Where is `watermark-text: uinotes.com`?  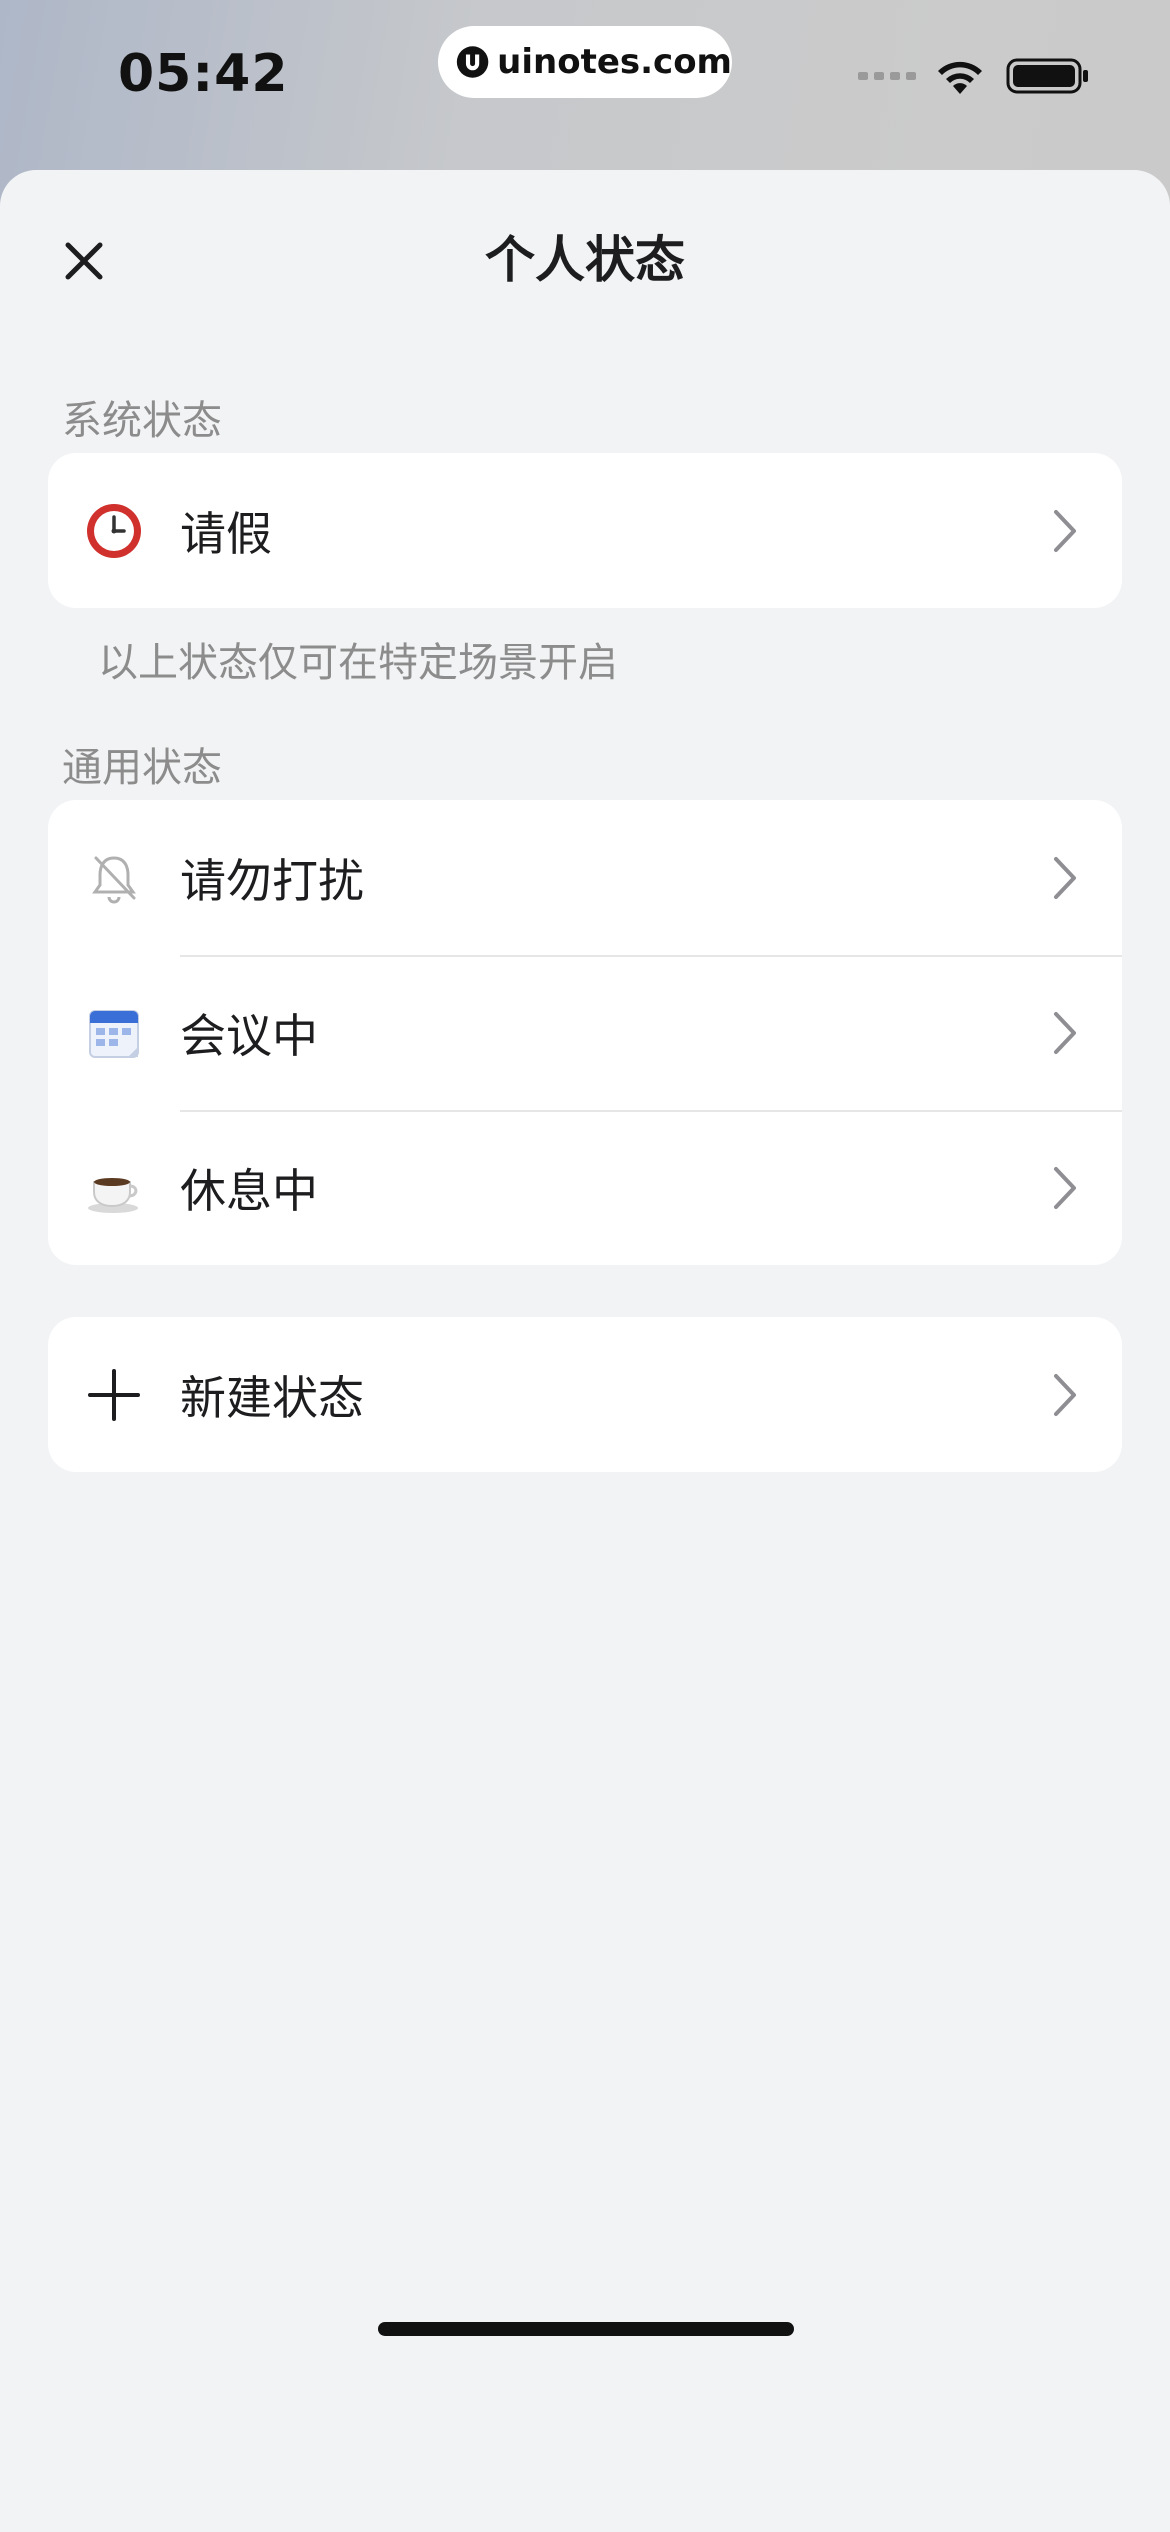
watermark-text: uinotes.com is located at coordinates (614, 62).